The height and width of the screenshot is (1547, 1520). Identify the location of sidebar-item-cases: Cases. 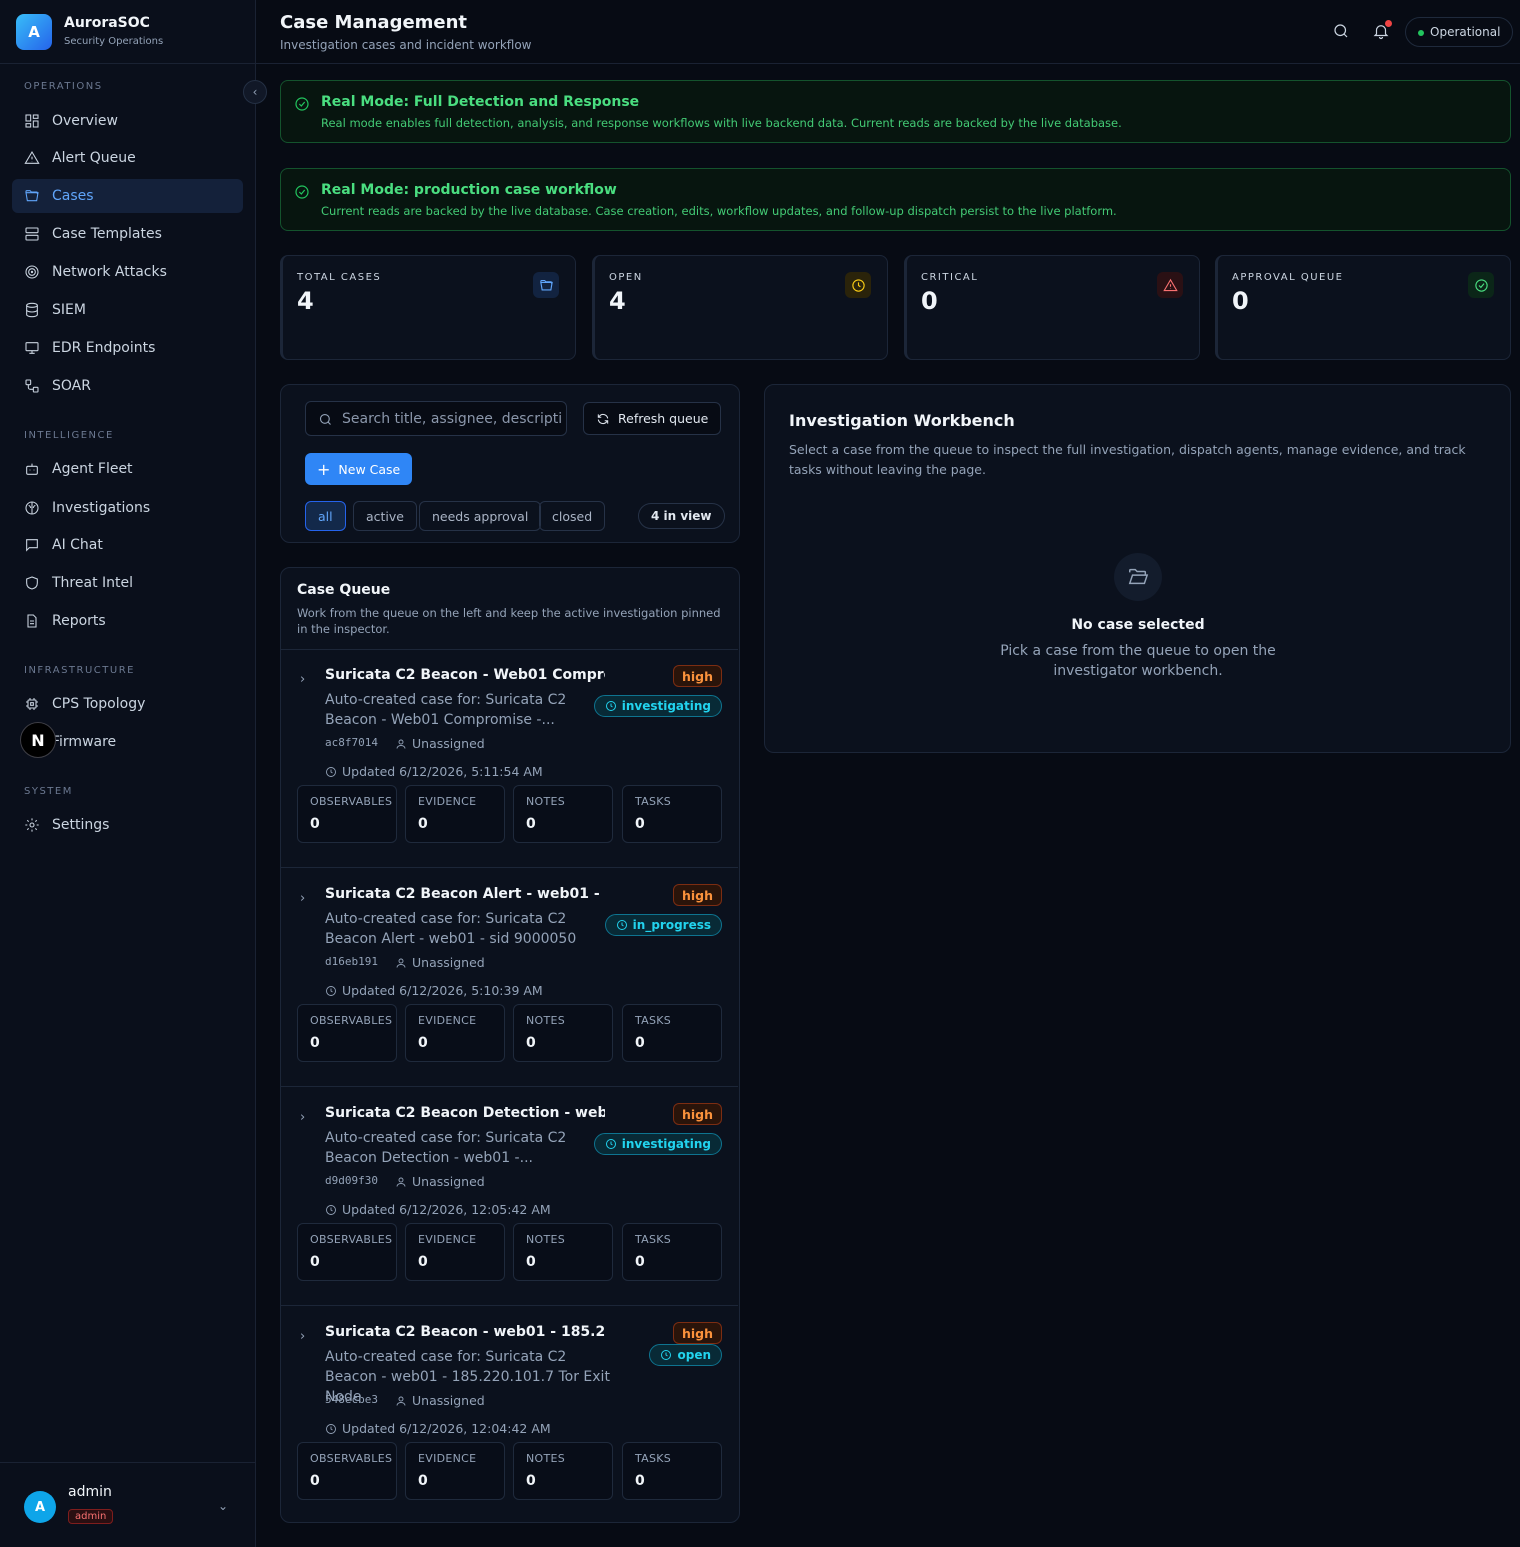
(127, 196).